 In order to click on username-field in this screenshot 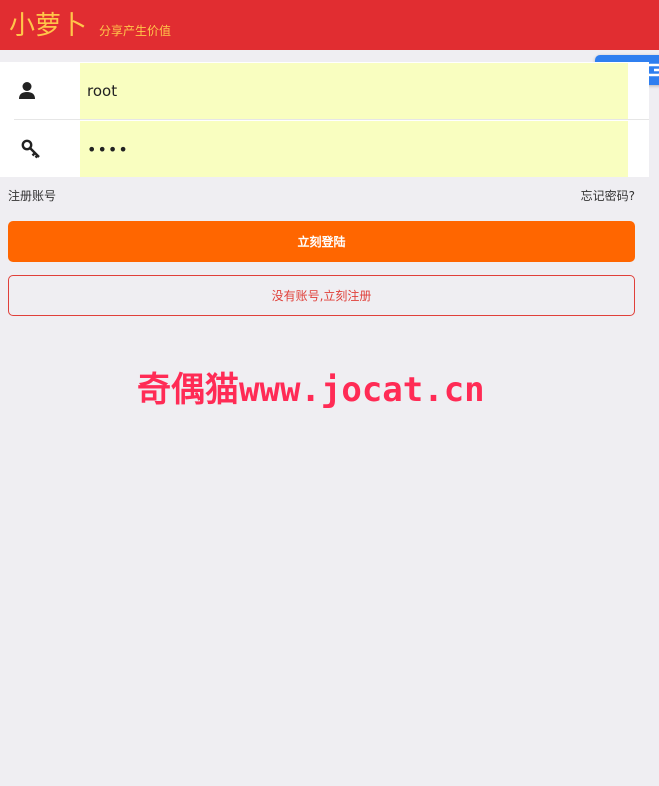, I will do `click(354, 91)`.